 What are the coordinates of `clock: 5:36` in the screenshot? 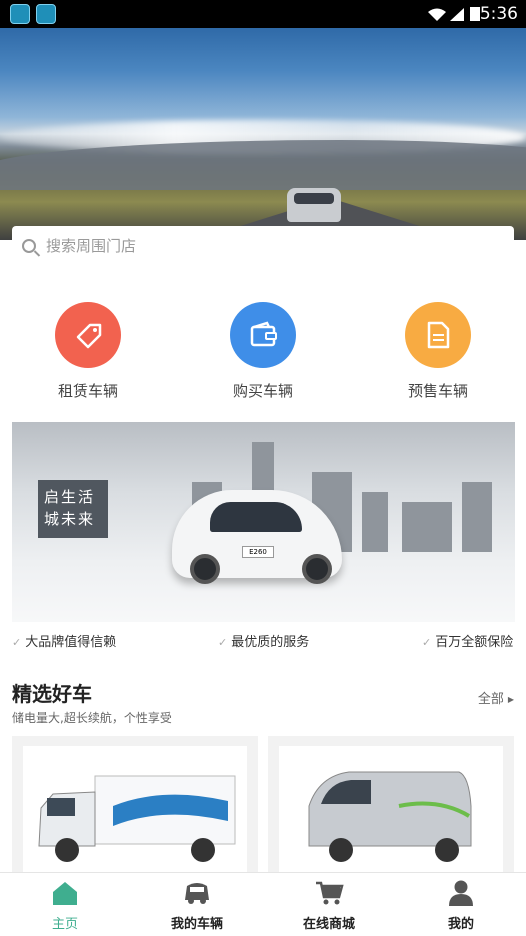 It's located at (498, 14).